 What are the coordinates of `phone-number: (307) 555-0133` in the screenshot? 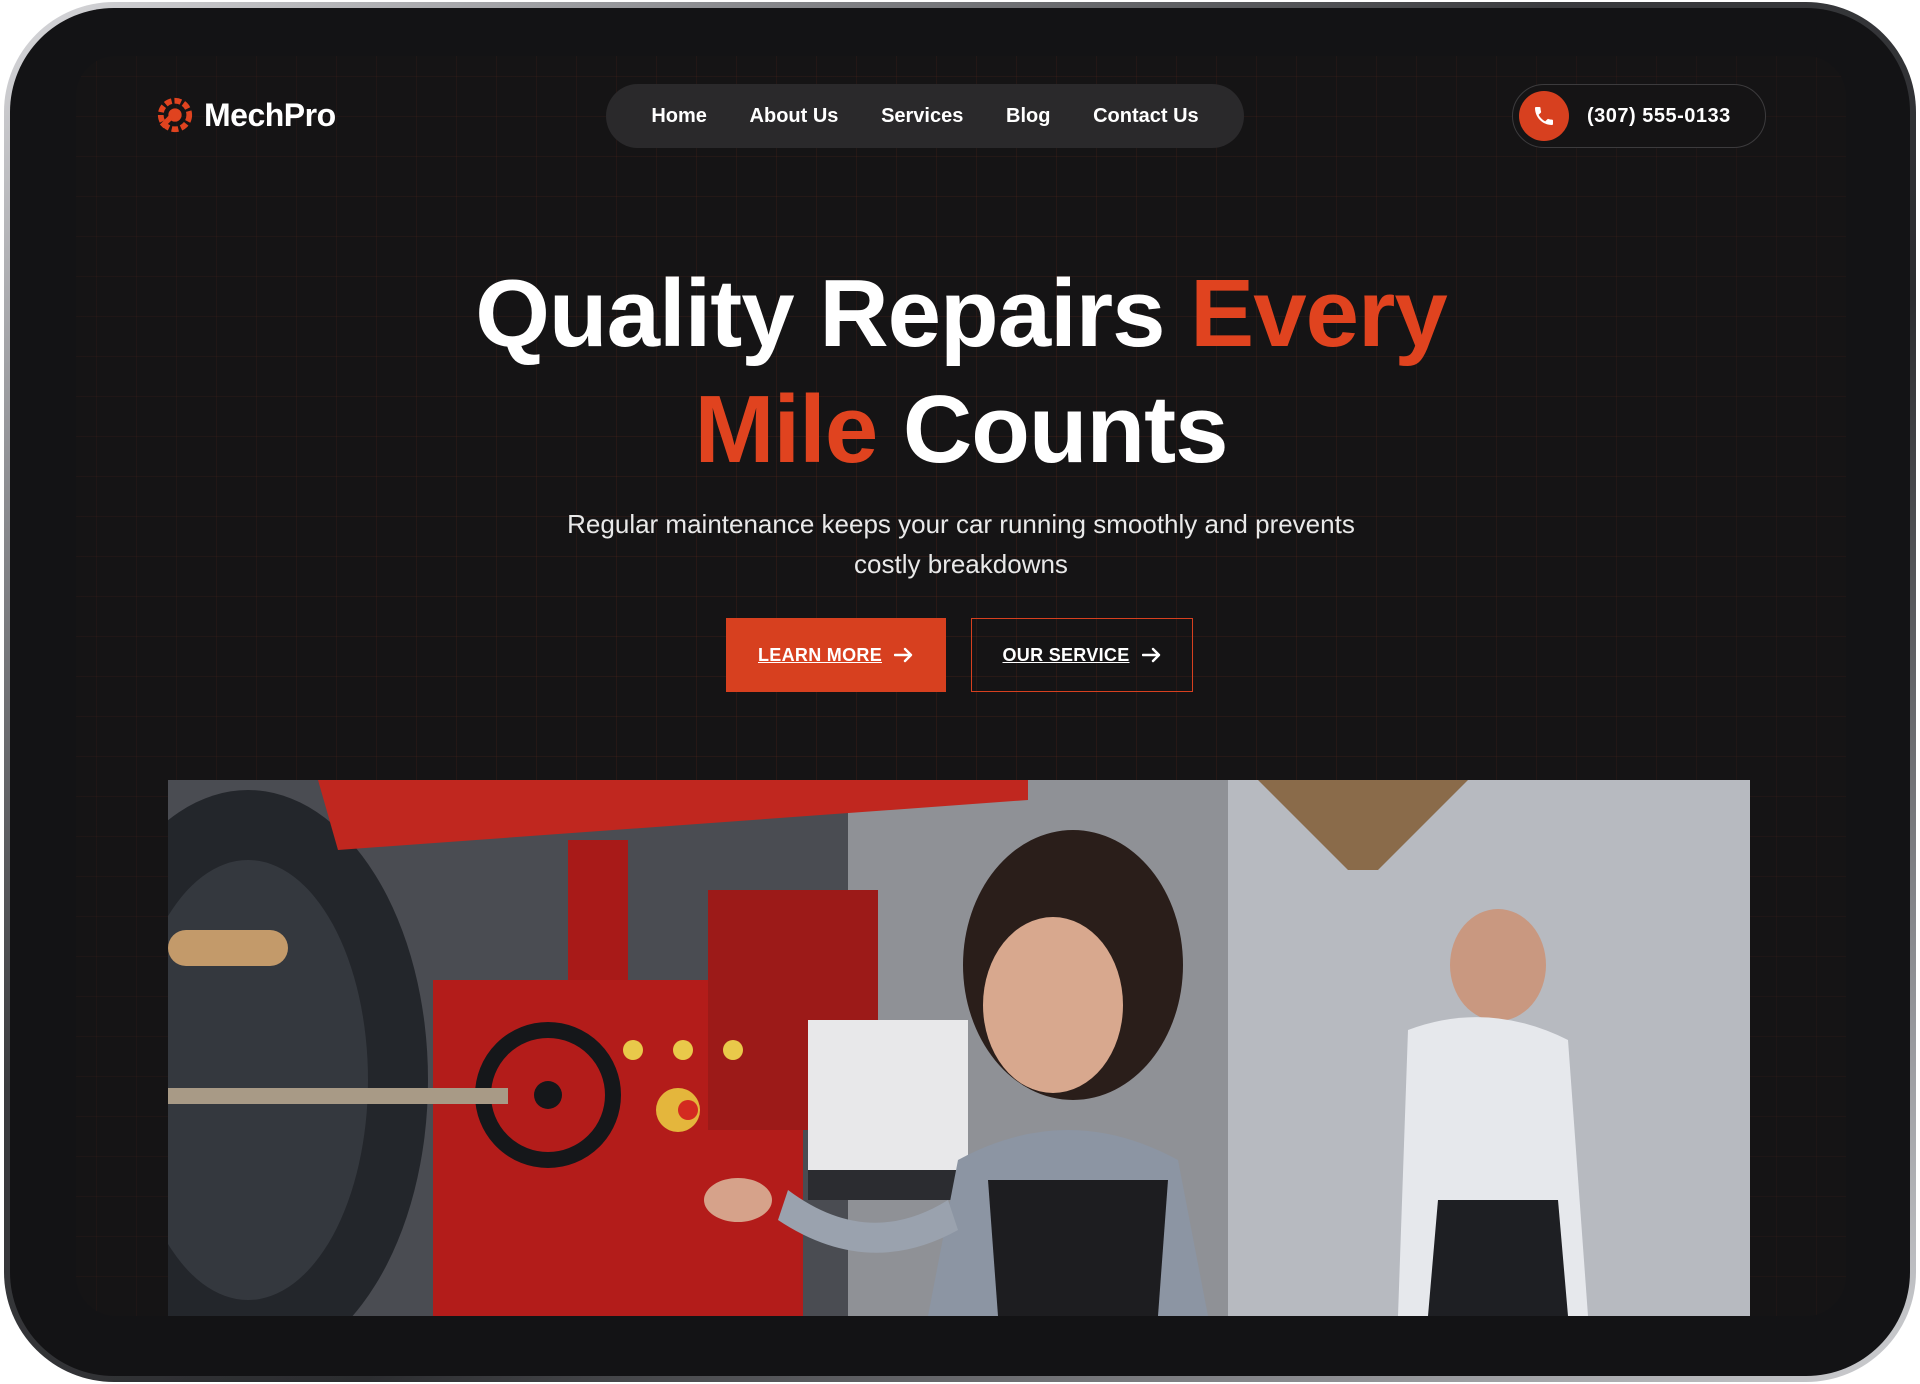 It's located at (1659, 115).